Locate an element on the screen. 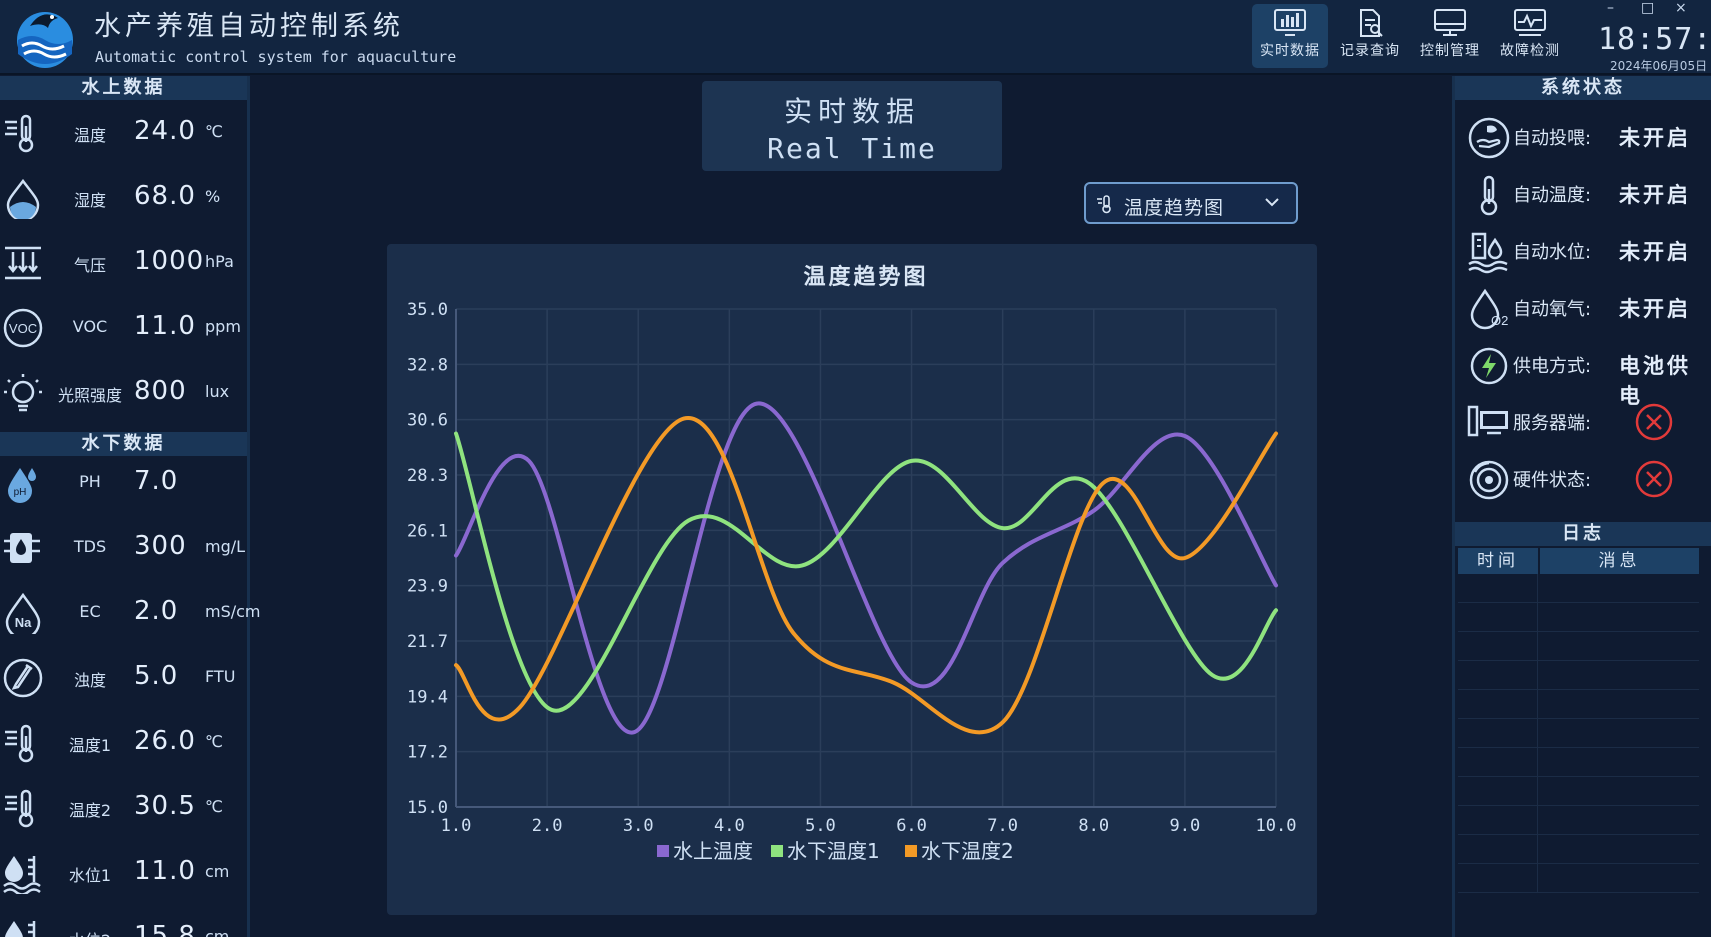 Image resolution: width=1711 pixels, height=937 pixels. maximize-button: □ is located at coordinates (1647, 8).